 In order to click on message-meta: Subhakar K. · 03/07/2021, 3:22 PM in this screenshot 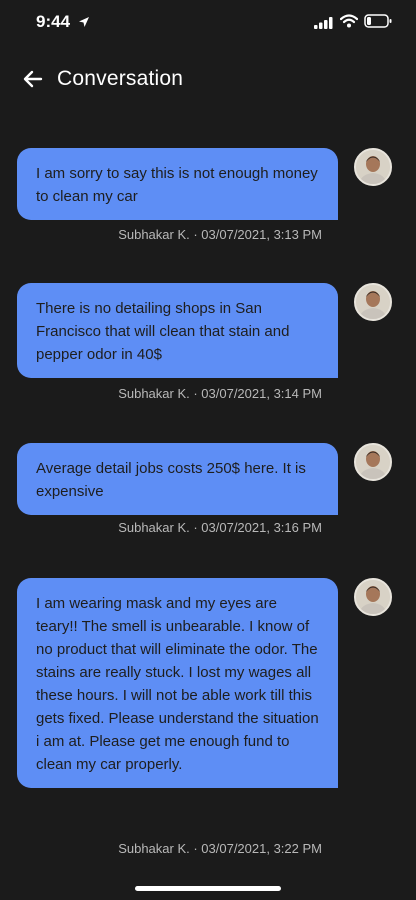, I will do `click(220, 848)`.